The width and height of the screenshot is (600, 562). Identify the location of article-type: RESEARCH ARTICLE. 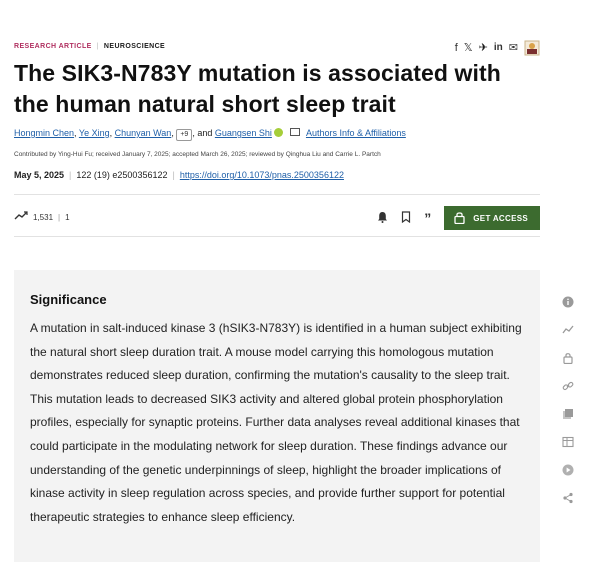
(53, 46).